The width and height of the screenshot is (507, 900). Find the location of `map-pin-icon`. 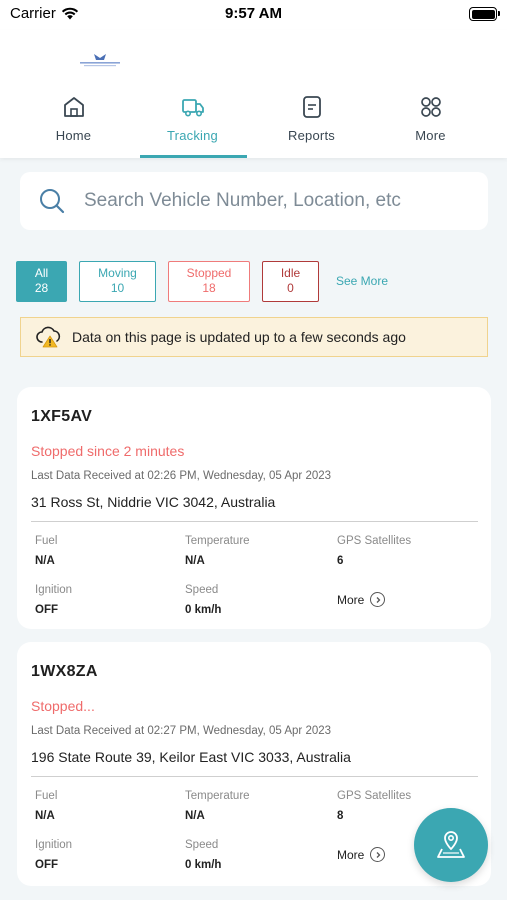

map-pin-icon is located at coordinates (451, 844).